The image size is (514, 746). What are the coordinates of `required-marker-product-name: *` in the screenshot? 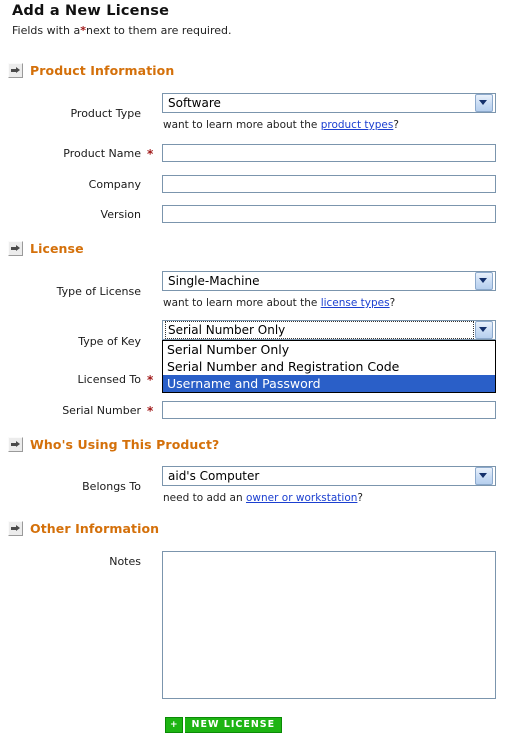 It's located at (150, 154).